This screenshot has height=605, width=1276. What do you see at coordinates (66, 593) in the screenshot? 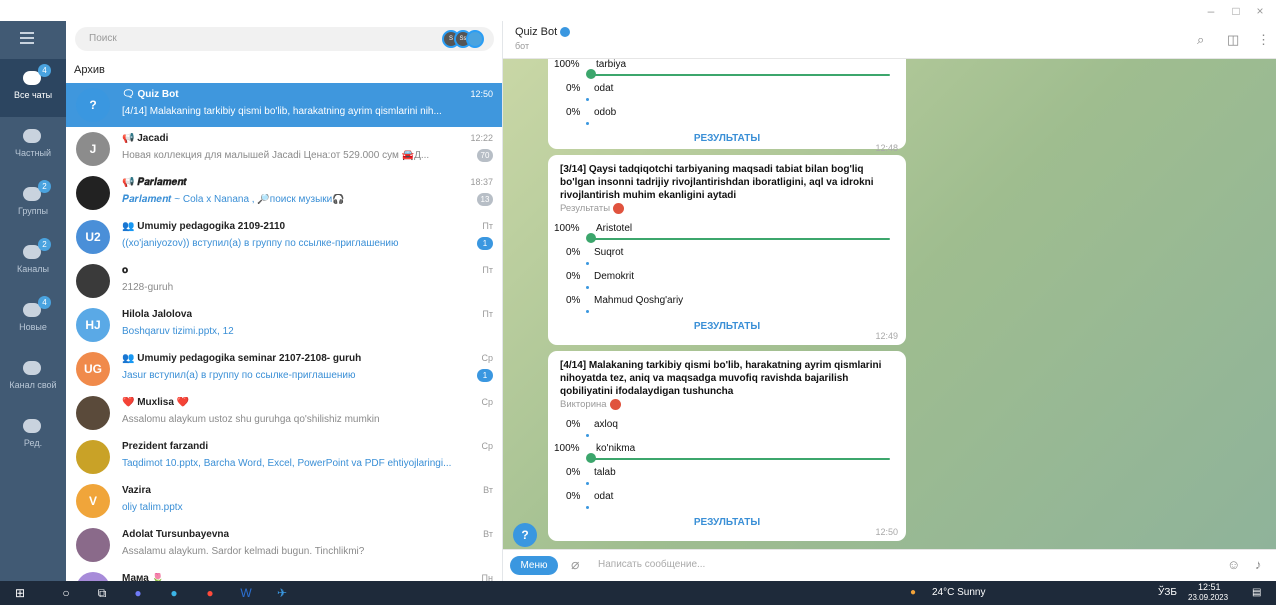
I see `search-icon: ○` at bounding box center [66, 593].